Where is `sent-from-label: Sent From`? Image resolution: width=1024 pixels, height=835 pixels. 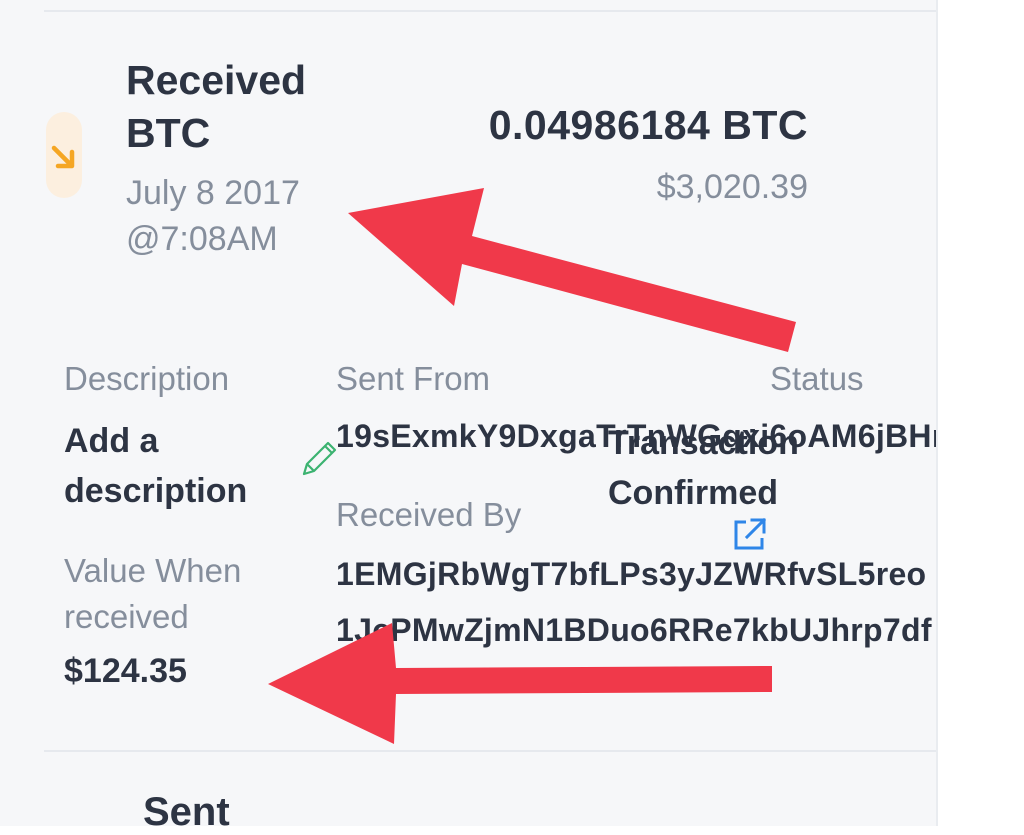
sent-from-label: Sent From is located at coordinates (413, 378).